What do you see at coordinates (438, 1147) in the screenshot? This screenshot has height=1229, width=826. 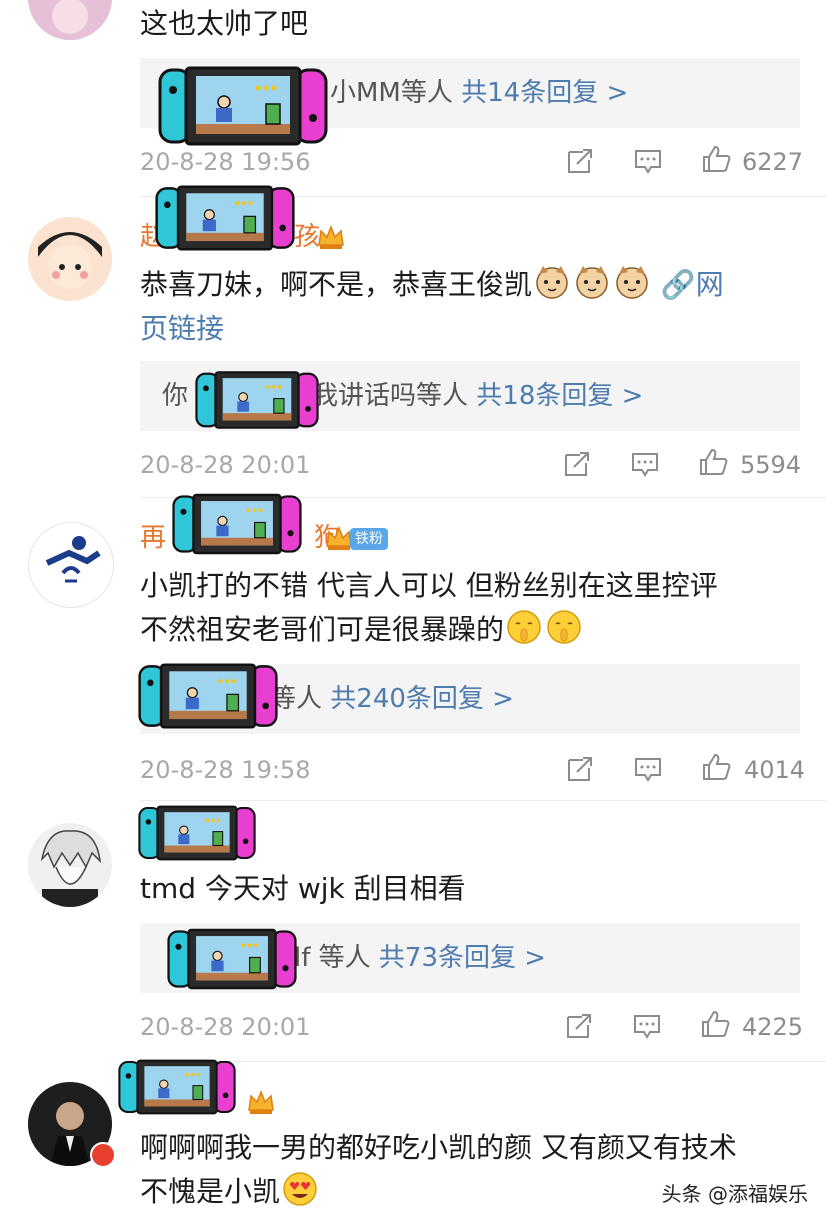 I see `comment-text-line1: 啊啊啊我一男的都好吃小凯的颜 又有颜又有技术` at bounding box center [438, 1147].